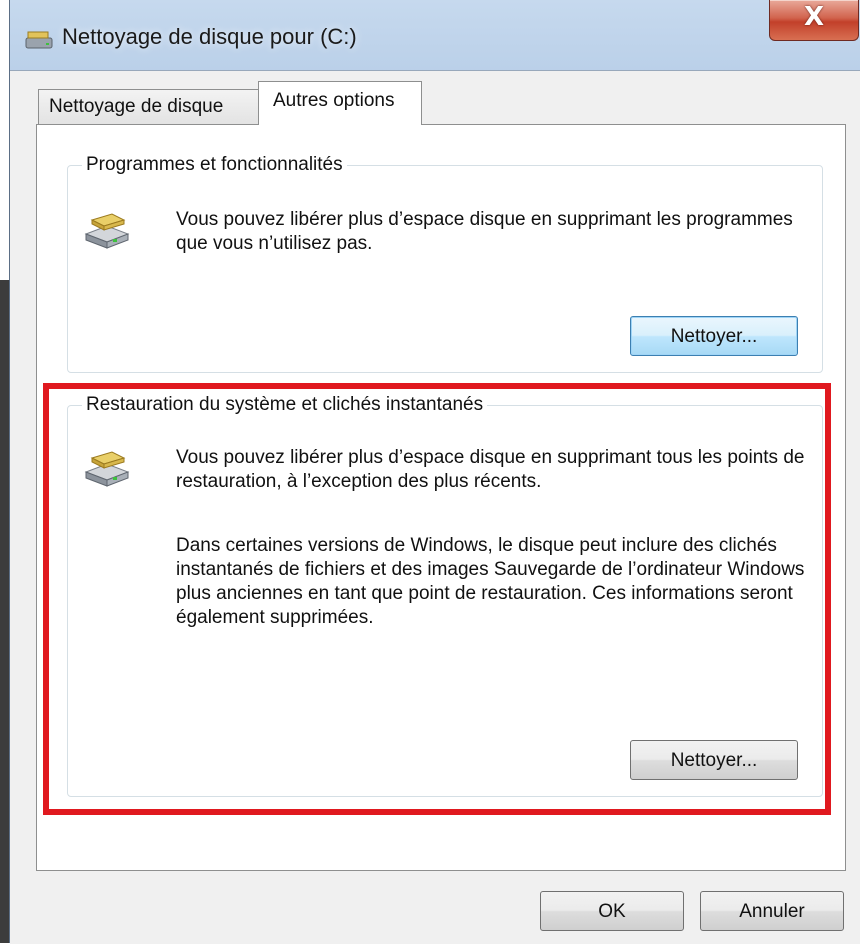 This screenshot has height=944, width=860. What do you see at coordinates (612, 911) in the screenshot?
I see `ok-button: OK` at bounding box center [612, 911].